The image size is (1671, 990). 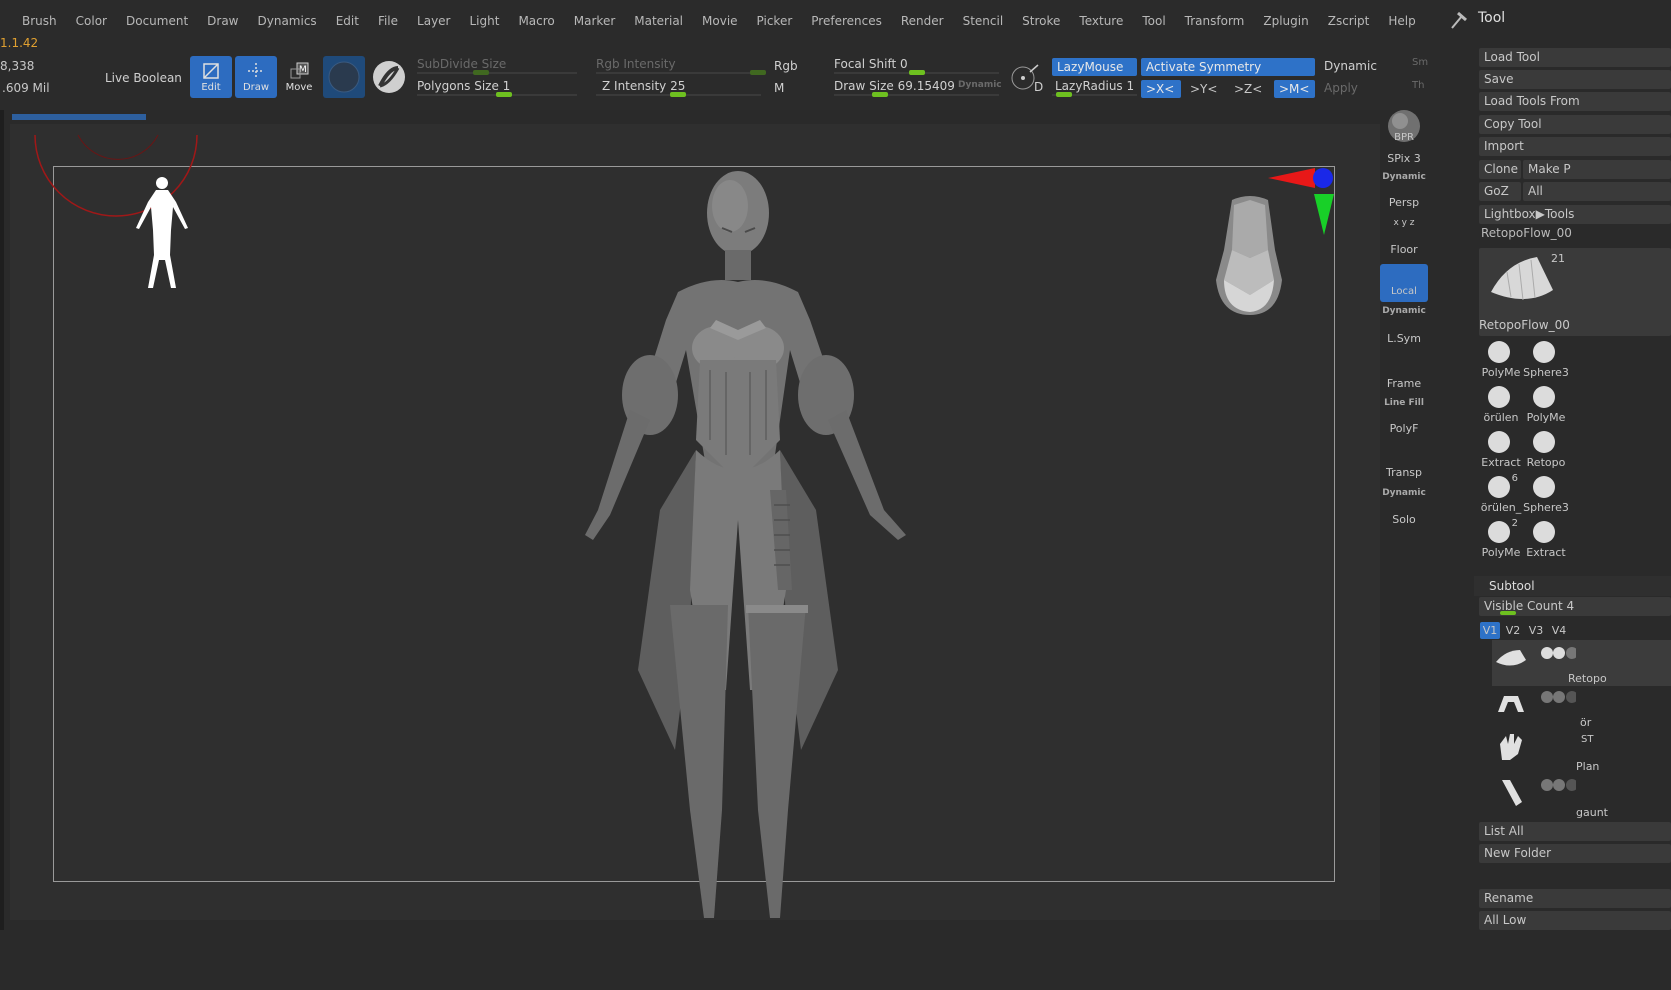 I want to click on rgb-intensity-slider: Rgb Intensity, so click(x=636, y=64).